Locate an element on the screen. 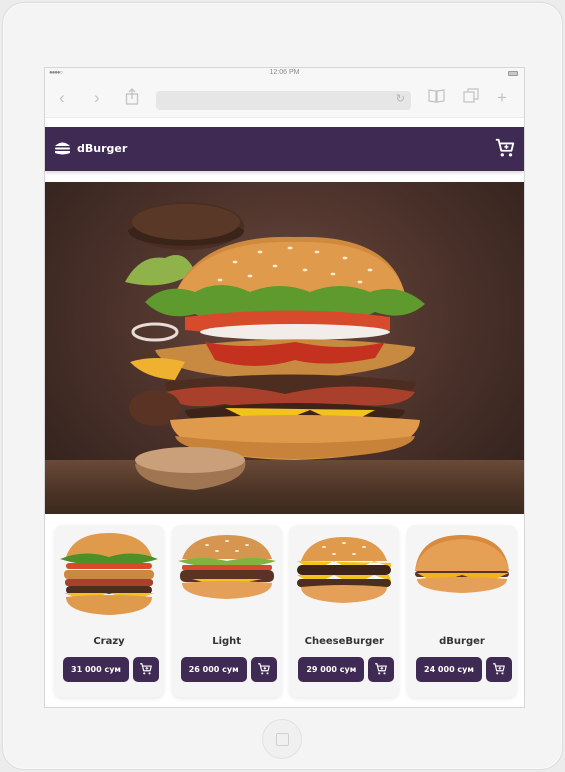 This screenshot has width=565, height=772. product-card: Crazy 31 000 сум is located at coordinates (109, 611).